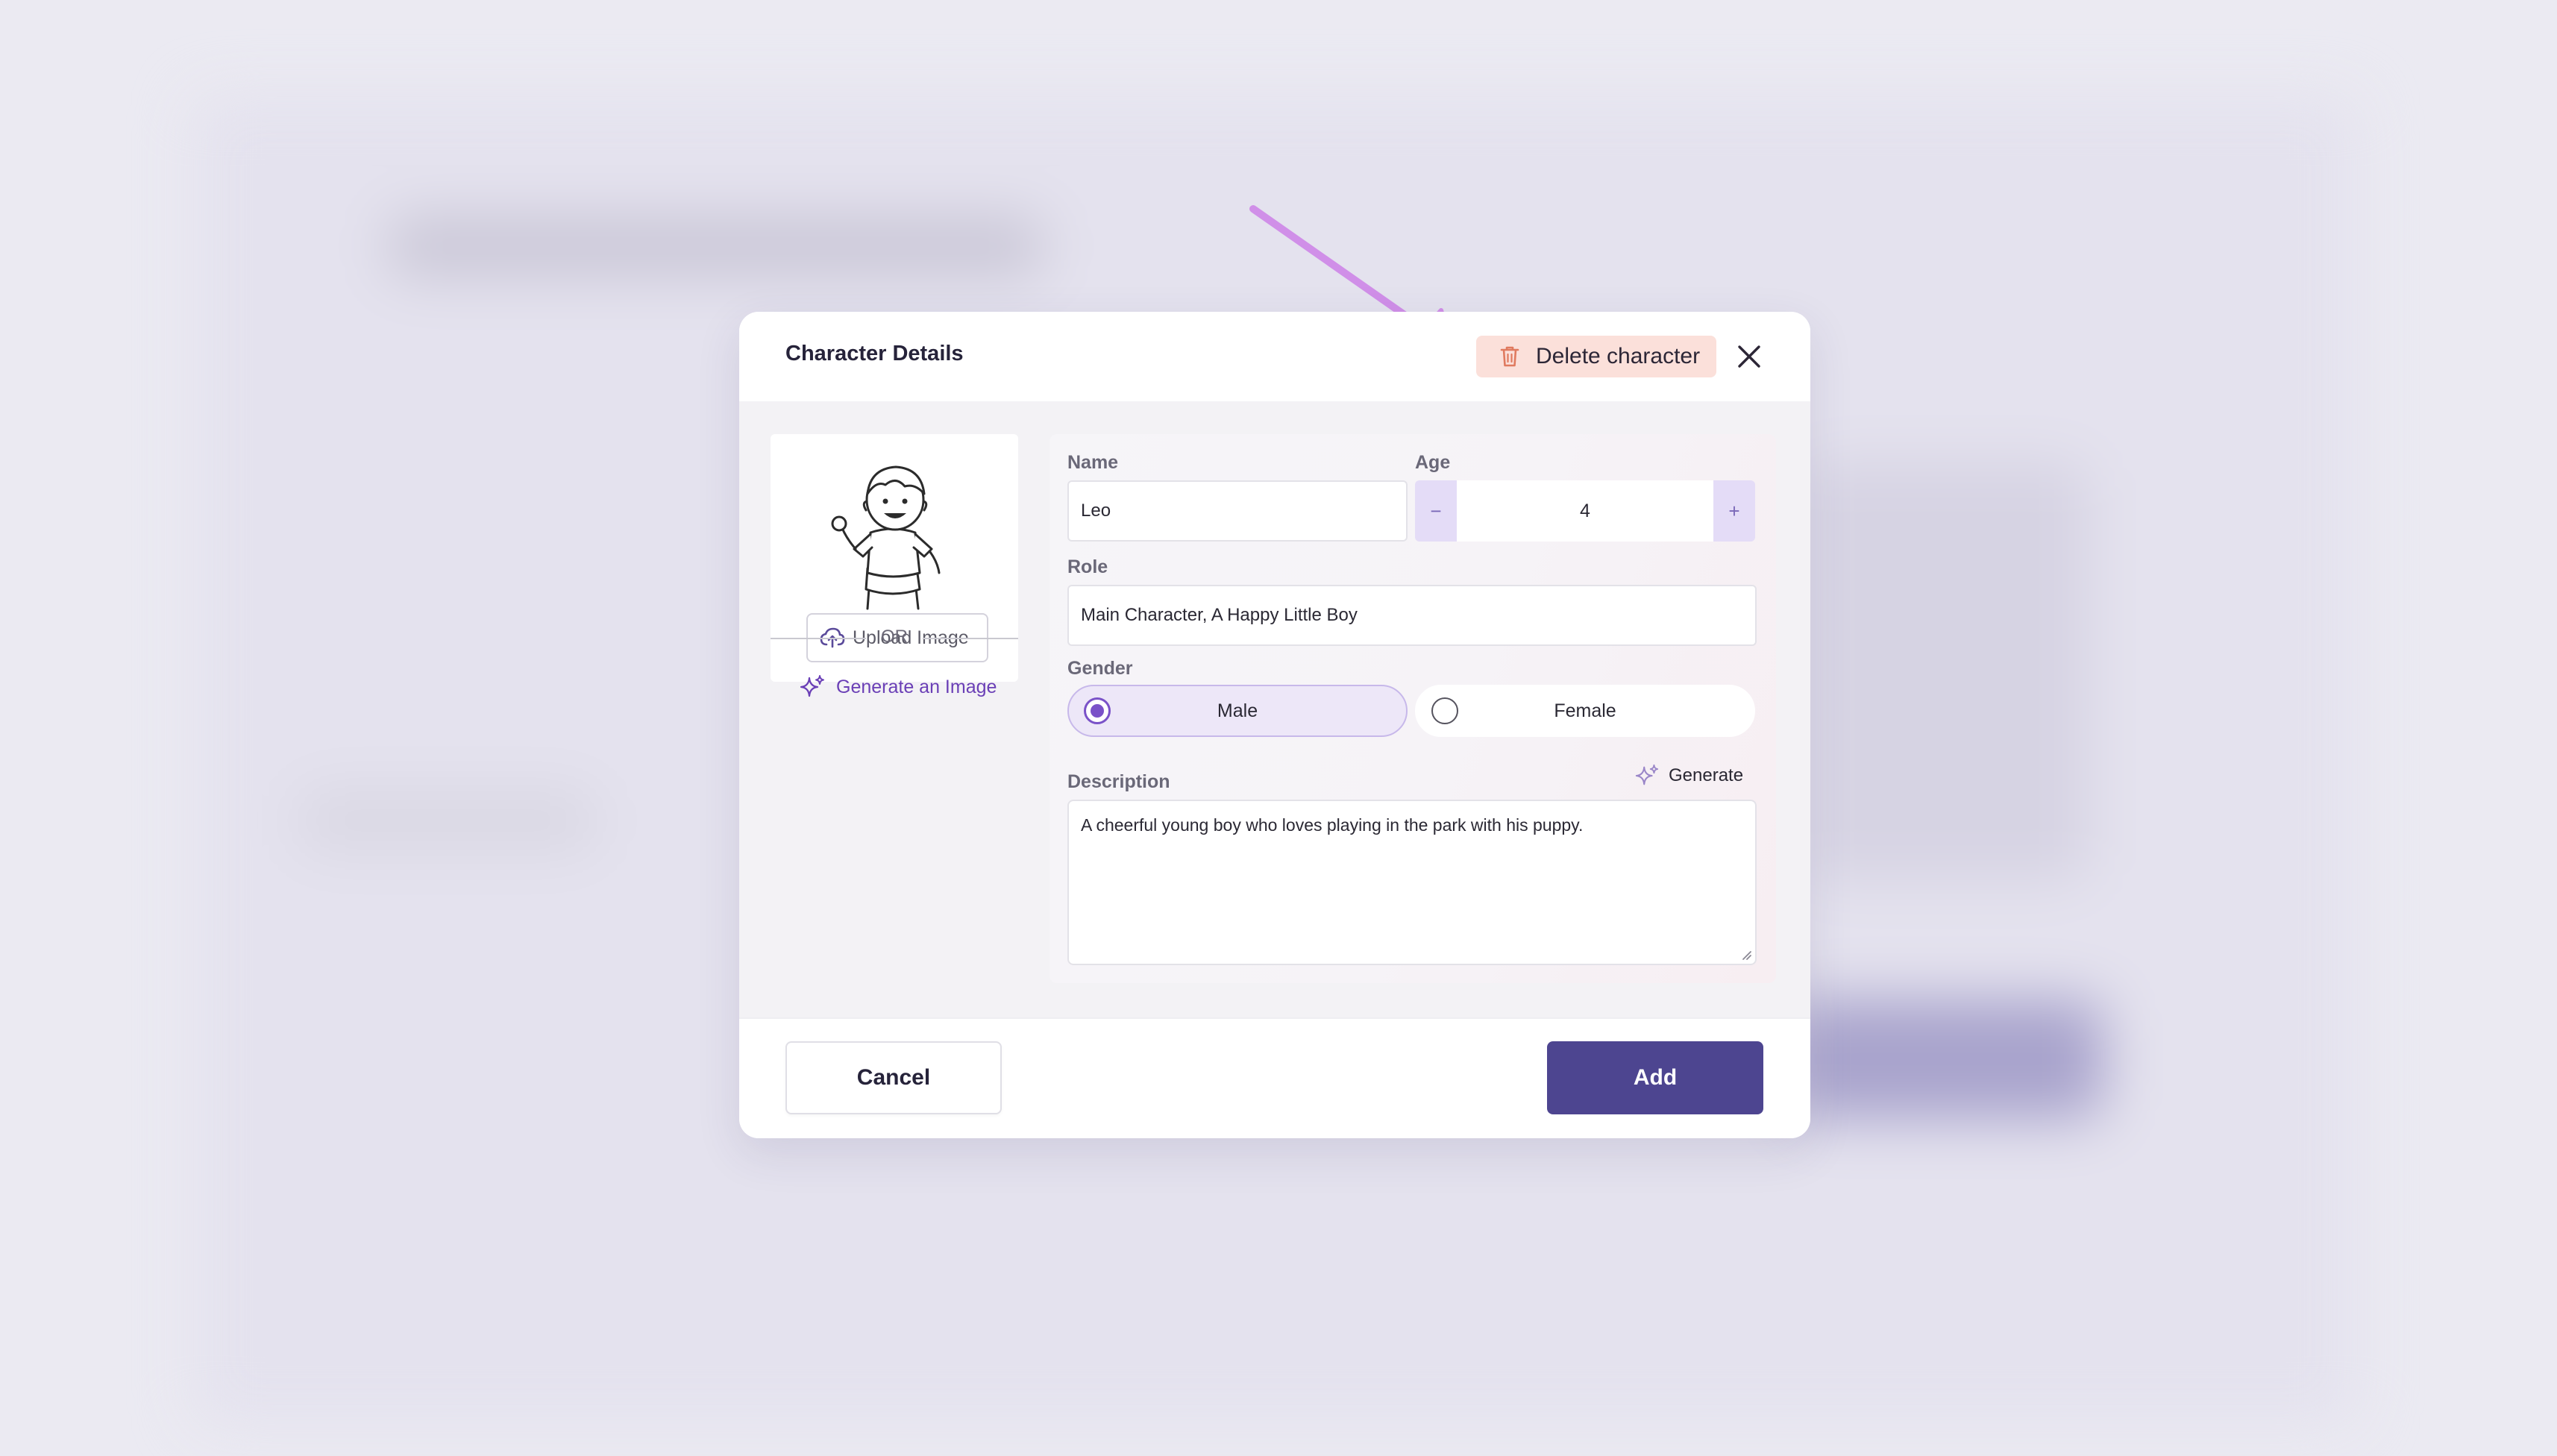  I want to click on name-input: Leo, so click(1237, 511).